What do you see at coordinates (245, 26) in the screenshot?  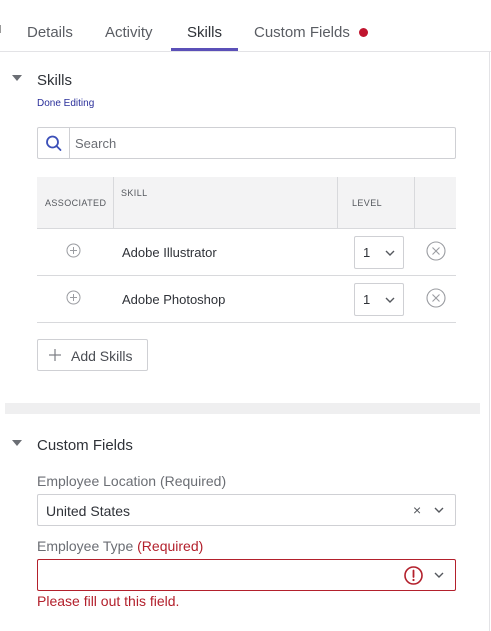 I see `tab-bar: Details Activity Skills Custom Fields` at bounding box center [245, 26].